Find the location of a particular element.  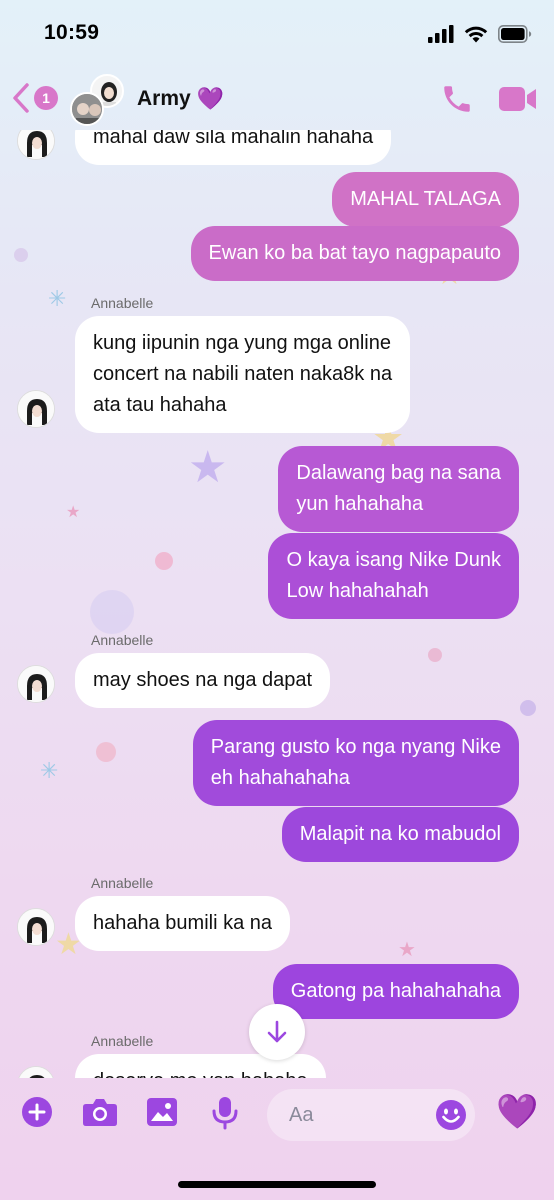

like-button: 💜 is located at coordinates (517, 1112).